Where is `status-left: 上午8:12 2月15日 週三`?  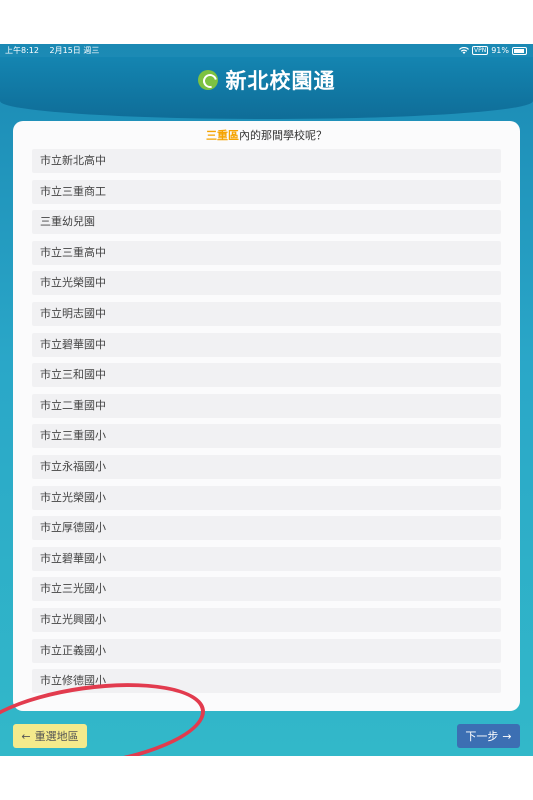 status-left: 上午8:12 2月15日 週三 is located at coordinates (52, 50).